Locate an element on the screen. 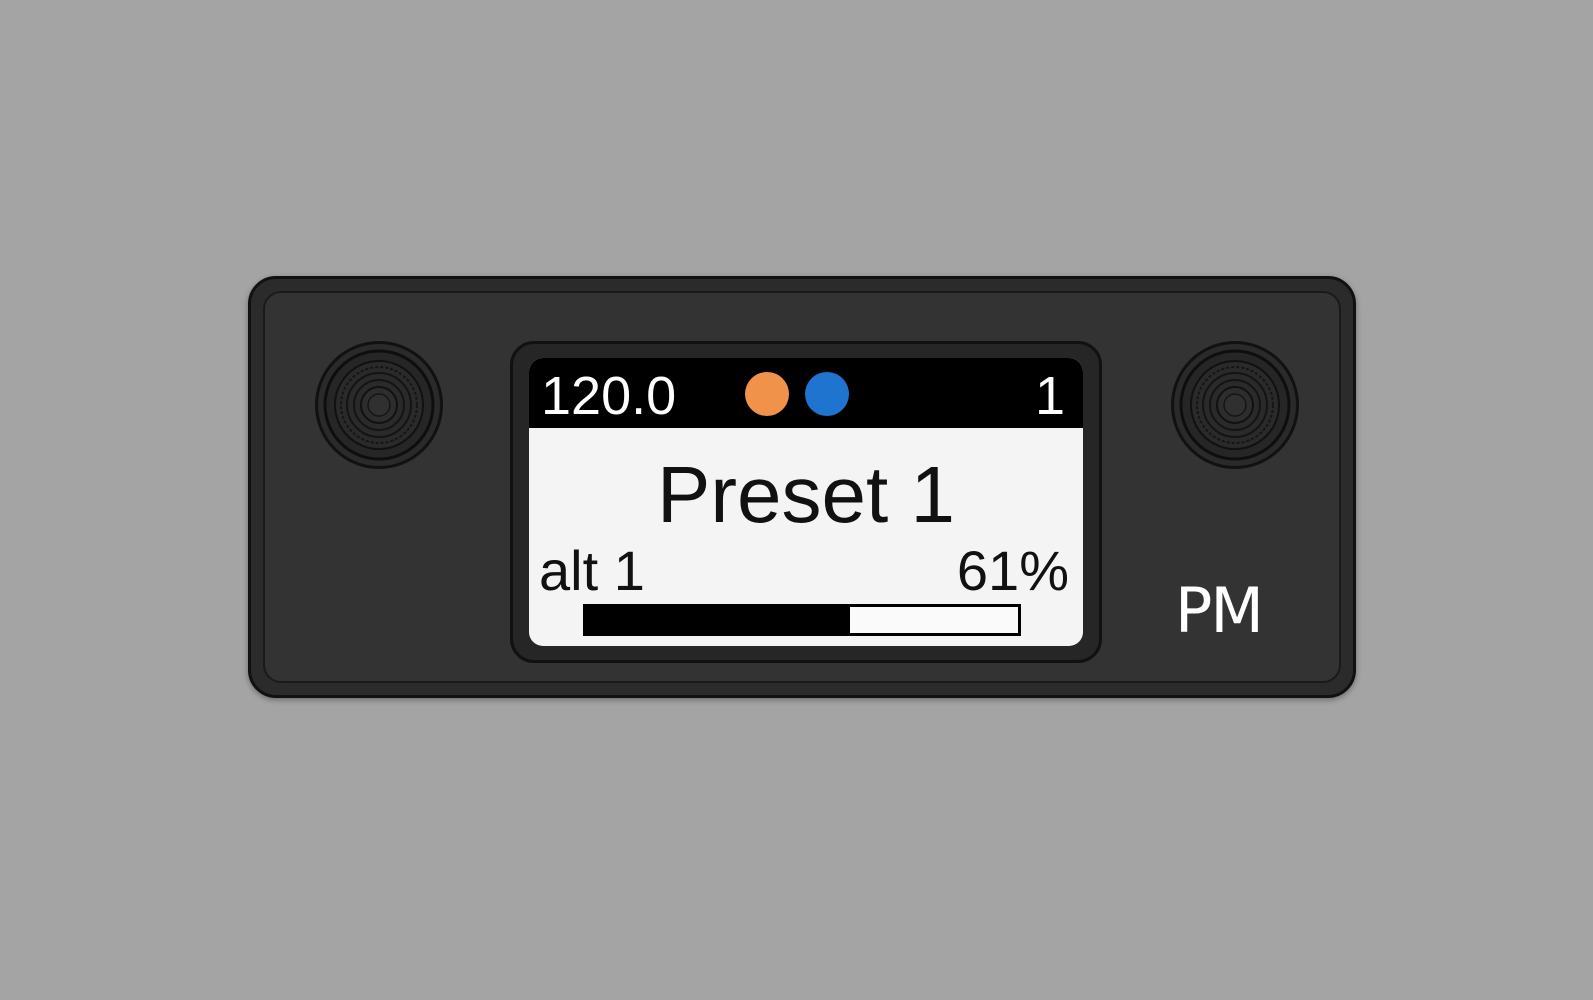 The image size is (1593, 1000). preset-name: Preset 1 is located at coordinates (806, 494).